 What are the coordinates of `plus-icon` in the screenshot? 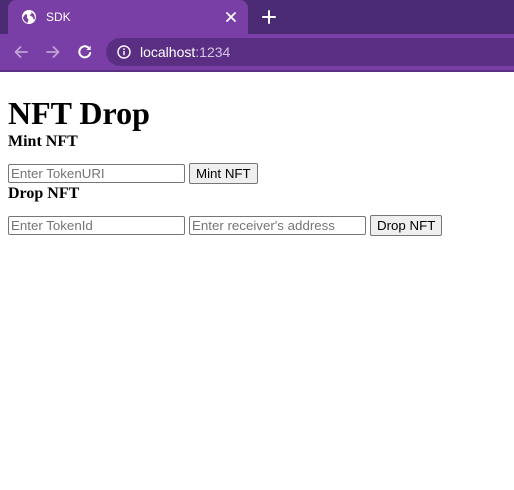 It's located at (269, 17).